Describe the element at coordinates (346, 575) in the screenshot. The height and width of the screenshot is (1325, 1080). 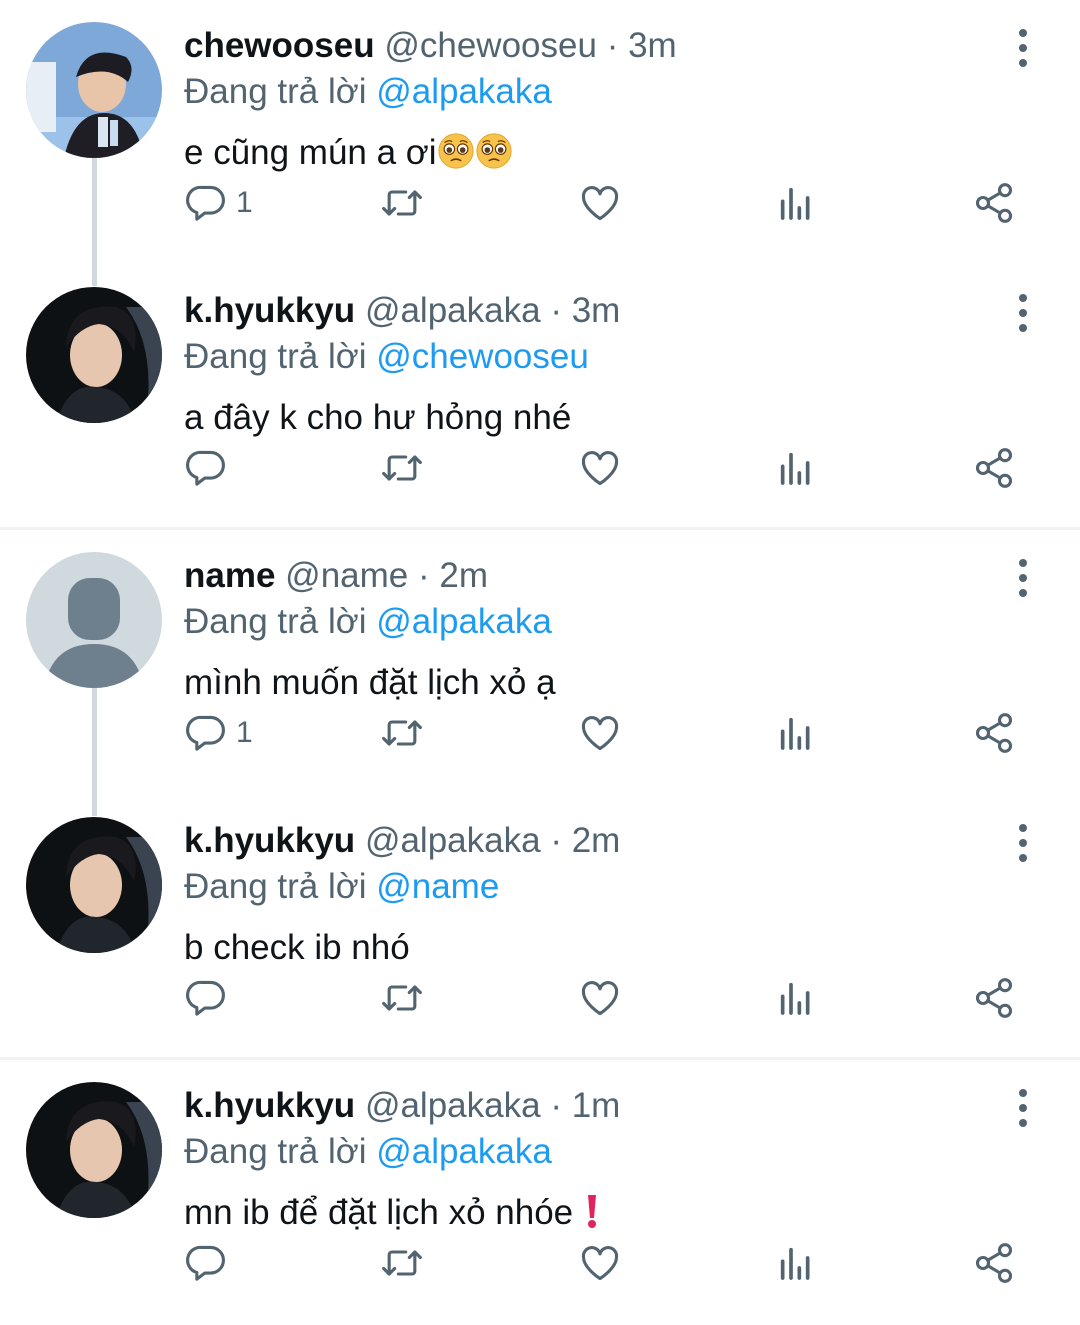
I see `handle: @name` at that location.